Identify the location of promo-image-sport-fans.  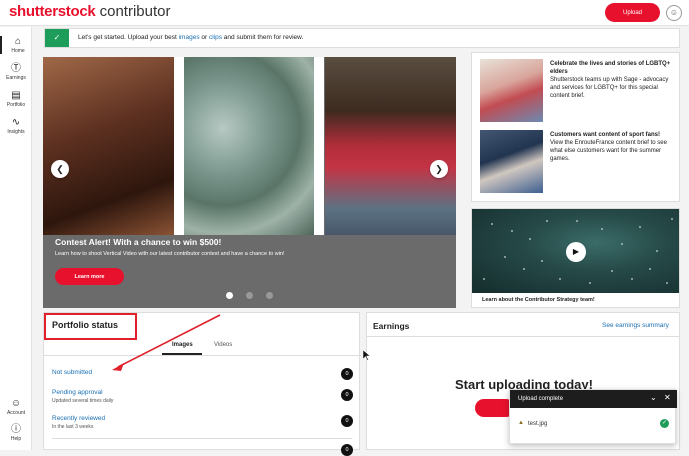
(511, 161).